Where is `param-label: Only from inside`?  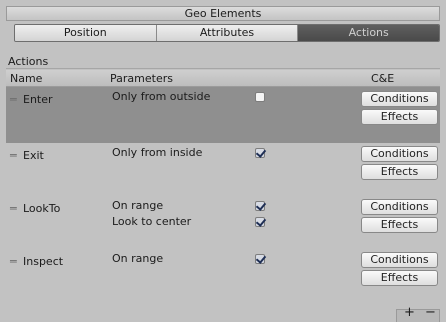
param-label: Only from inside is located at coordinates (157, 152).